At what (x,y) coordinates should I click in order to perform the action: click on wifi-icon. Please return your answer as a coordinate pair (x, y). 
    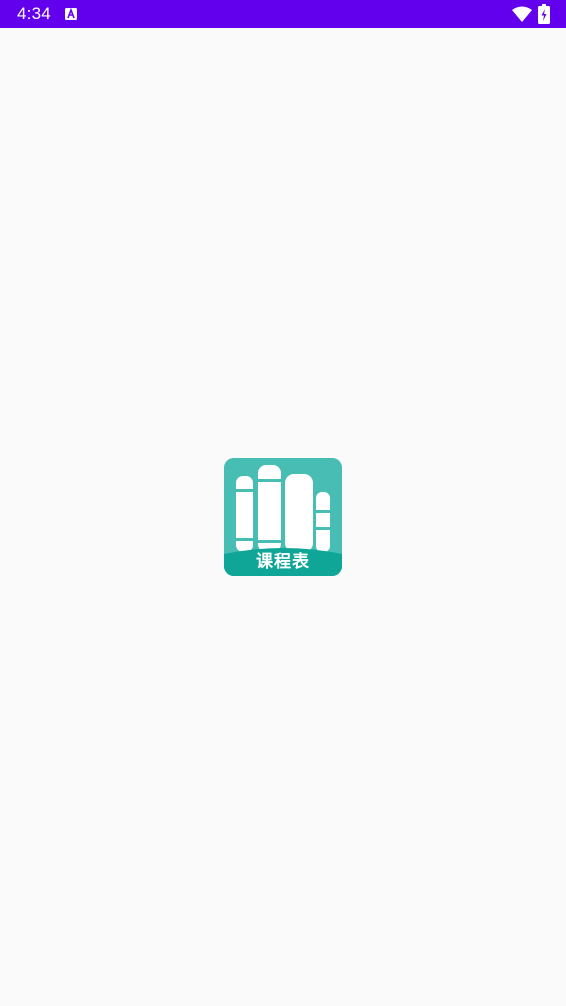
    Looking at the image, I should click on (522, 14).